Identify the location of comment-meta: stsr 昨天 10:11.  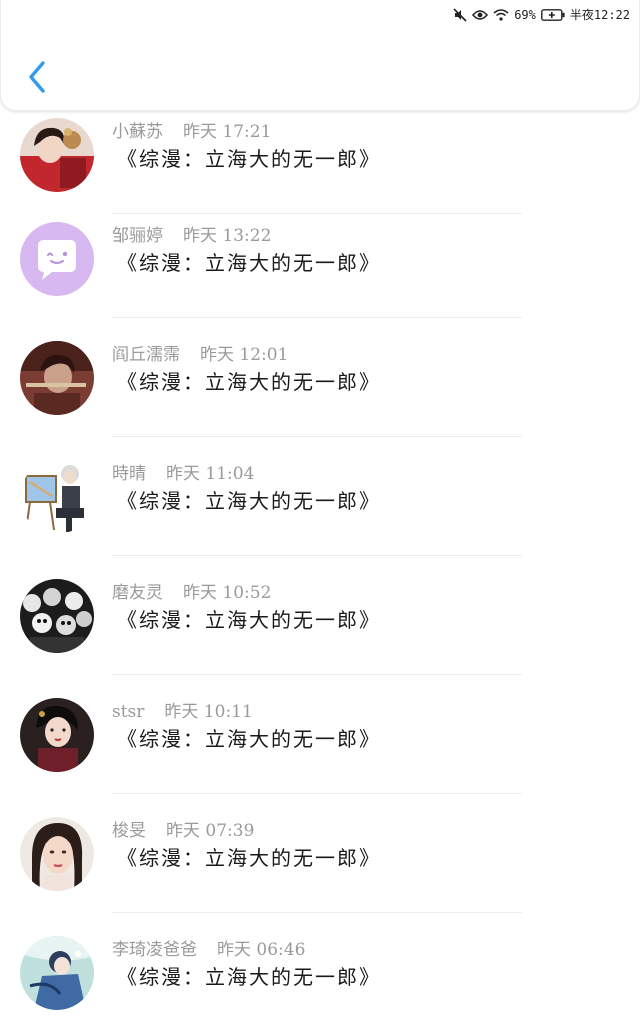
(182, 709).